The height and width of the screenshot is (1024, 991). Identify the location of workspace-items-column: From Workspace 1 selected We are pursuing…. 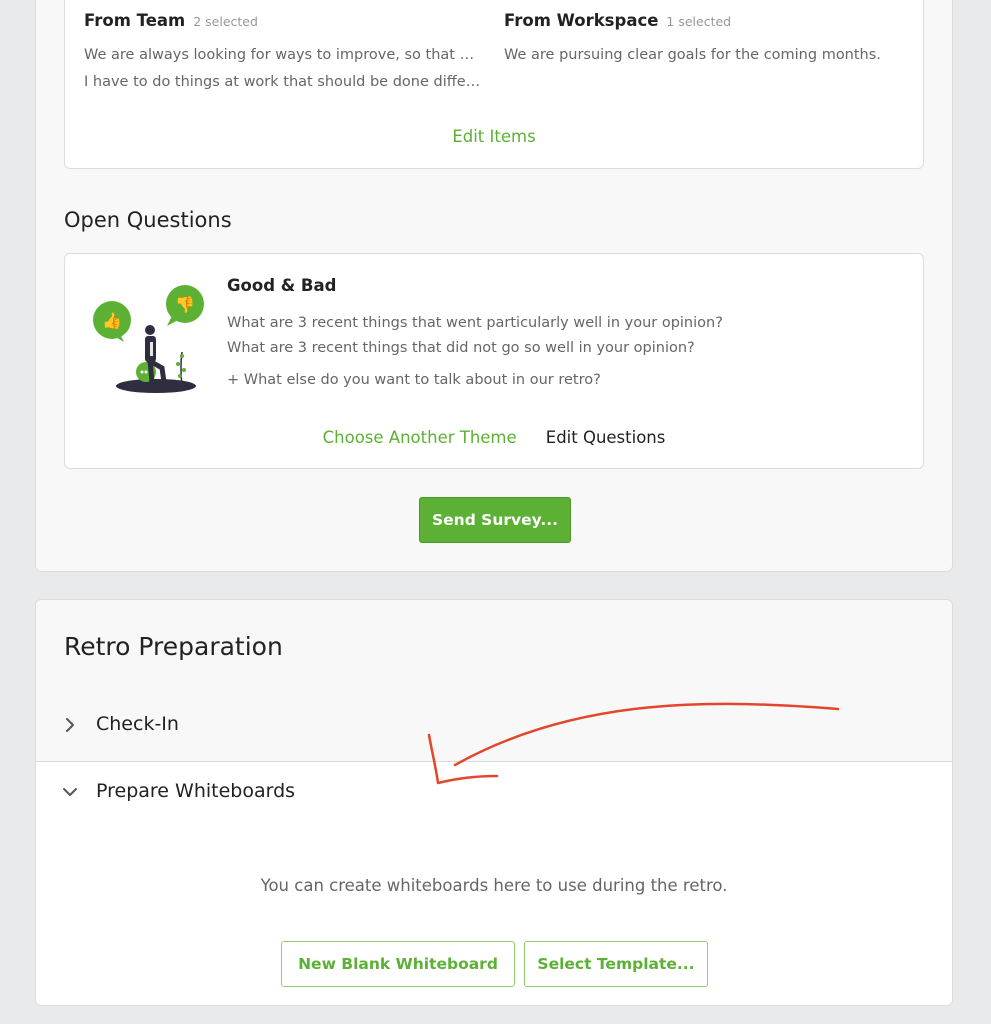
(704, 40).